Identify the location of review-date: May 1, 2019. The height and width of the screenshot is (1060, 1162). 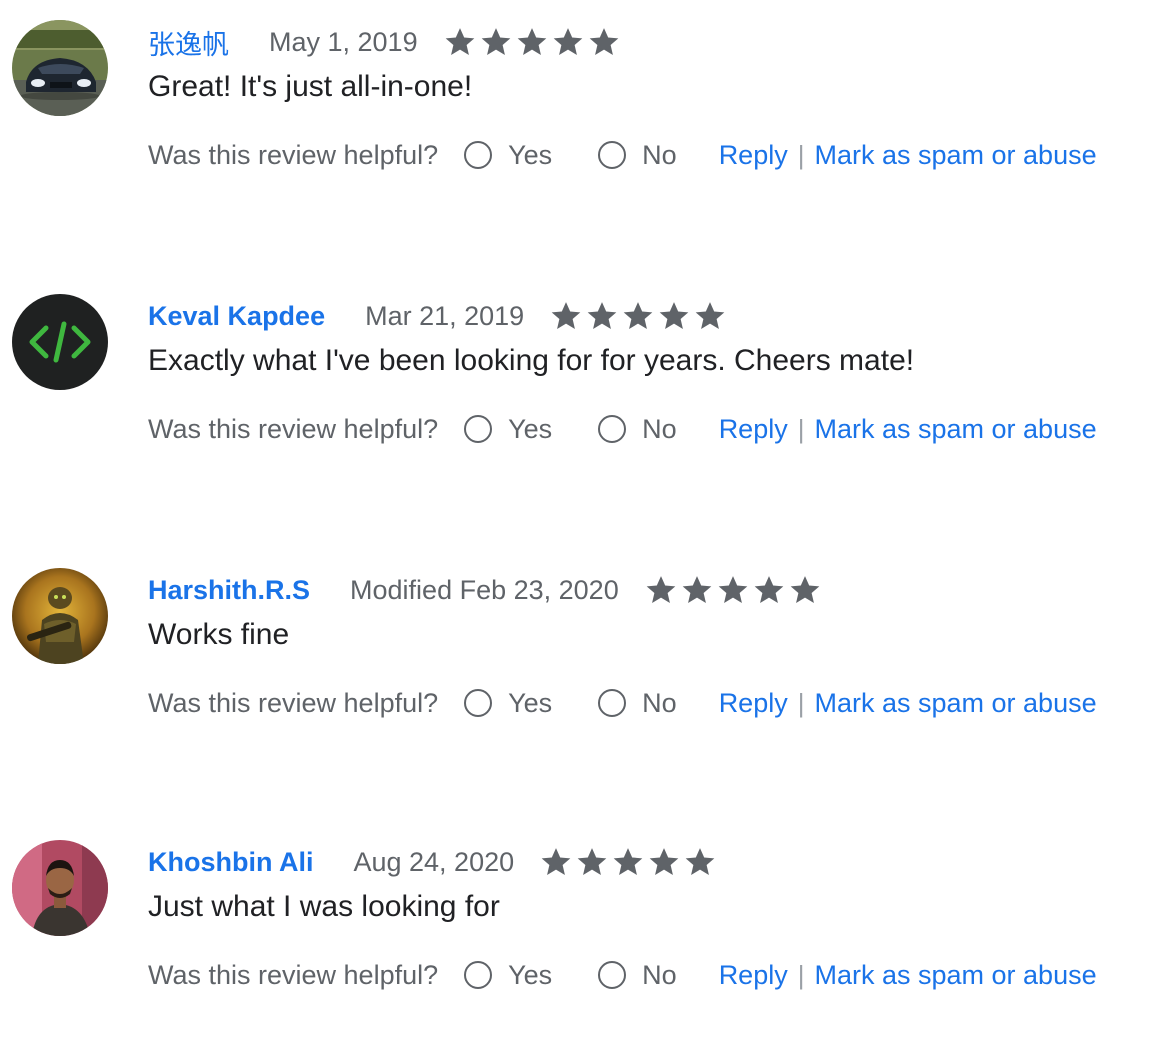
(343, 41).